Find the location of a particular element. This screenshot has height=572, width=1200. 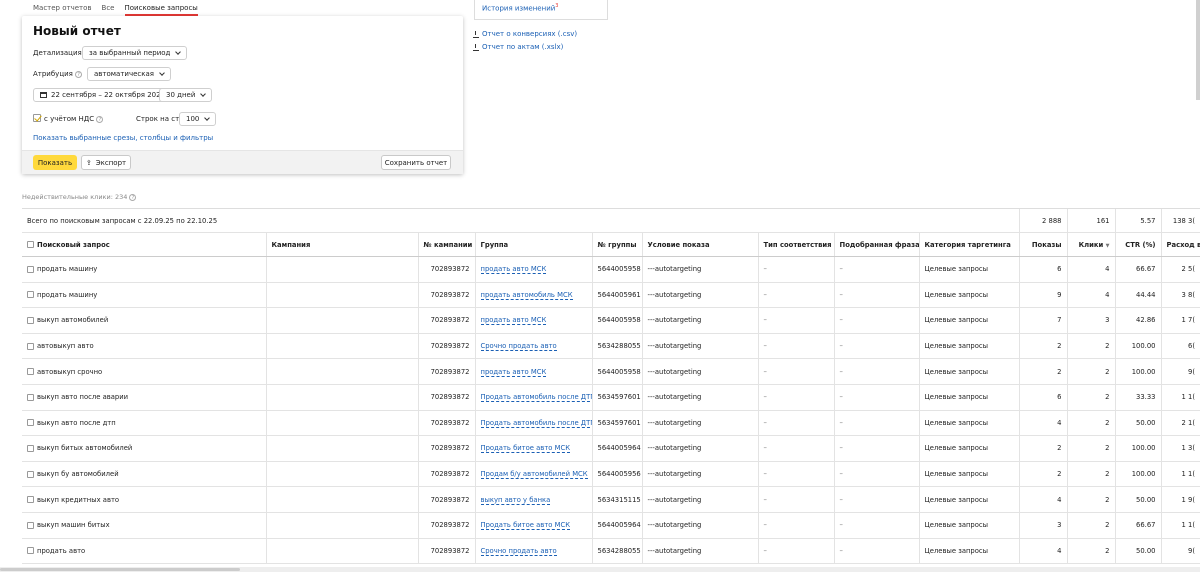

cell-targeting-text: Целевые запросы is located at coordinates (956, 269).